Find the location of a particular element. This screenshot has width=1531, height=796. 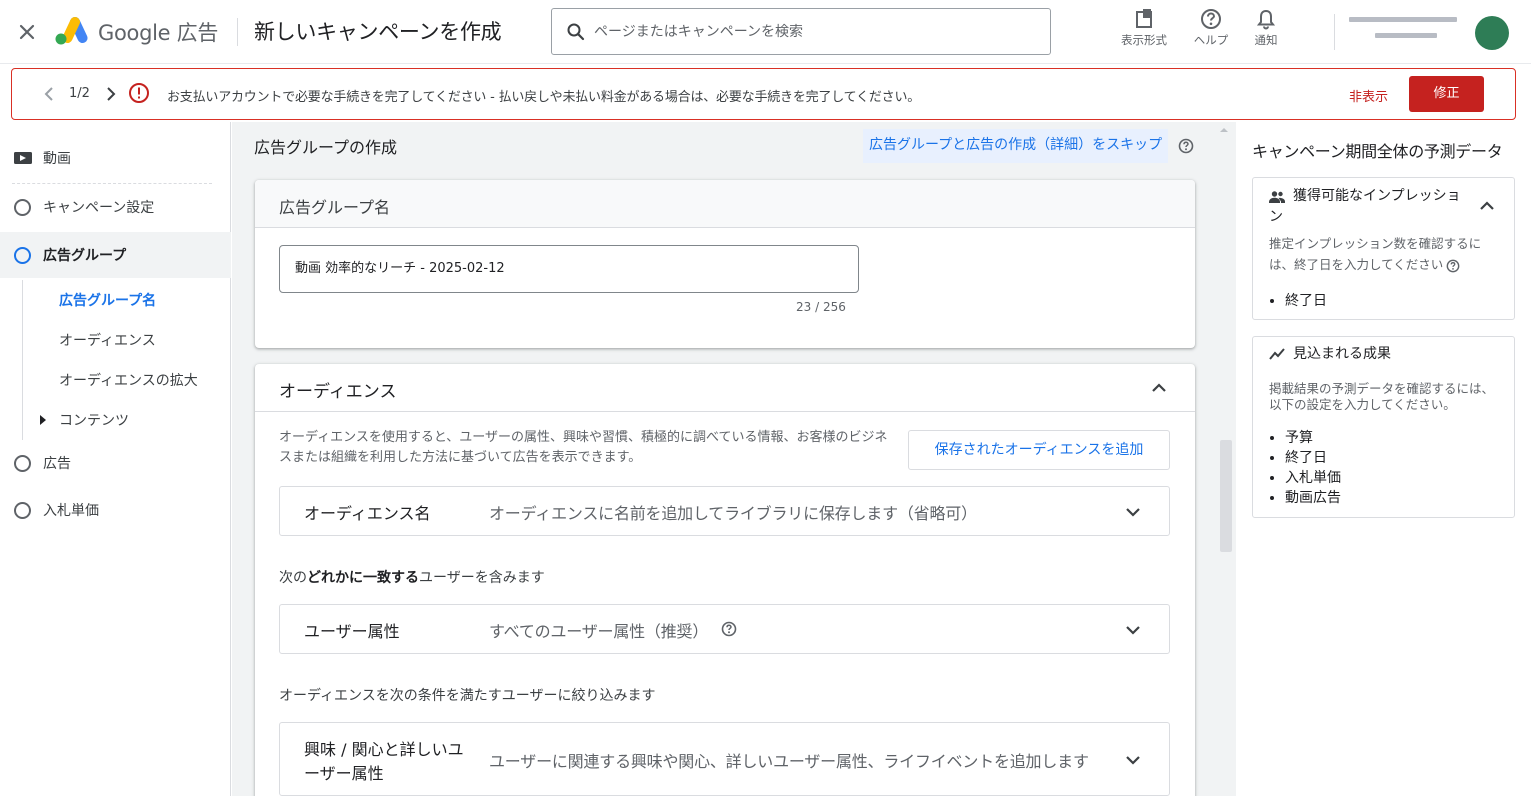

sub-nav-audience: オーディエンス is located at coordinates (107, 340).